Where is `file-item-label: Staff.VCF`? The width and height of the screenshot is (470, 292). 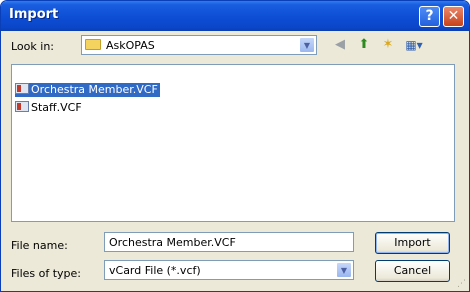
file-item-label: Staff.VCF is located at coordinates (56, 107).